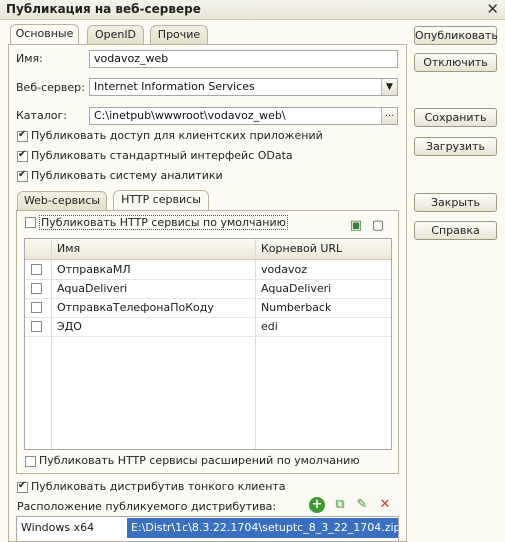 The image size is (505, 542). What do you see at coordinates (161, 200) in the screenshot?
I see `subtab-http-services: HTTP сервисы` at bounding box center [161, 200].